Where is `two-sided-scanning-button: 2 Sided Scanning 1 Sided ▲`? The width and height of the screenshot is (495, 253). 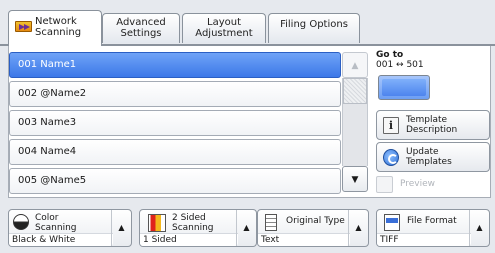 two-sided-scanning-button: 2 Sided Scanning 1 Sided ▲ is located at coordinates (198, 228).